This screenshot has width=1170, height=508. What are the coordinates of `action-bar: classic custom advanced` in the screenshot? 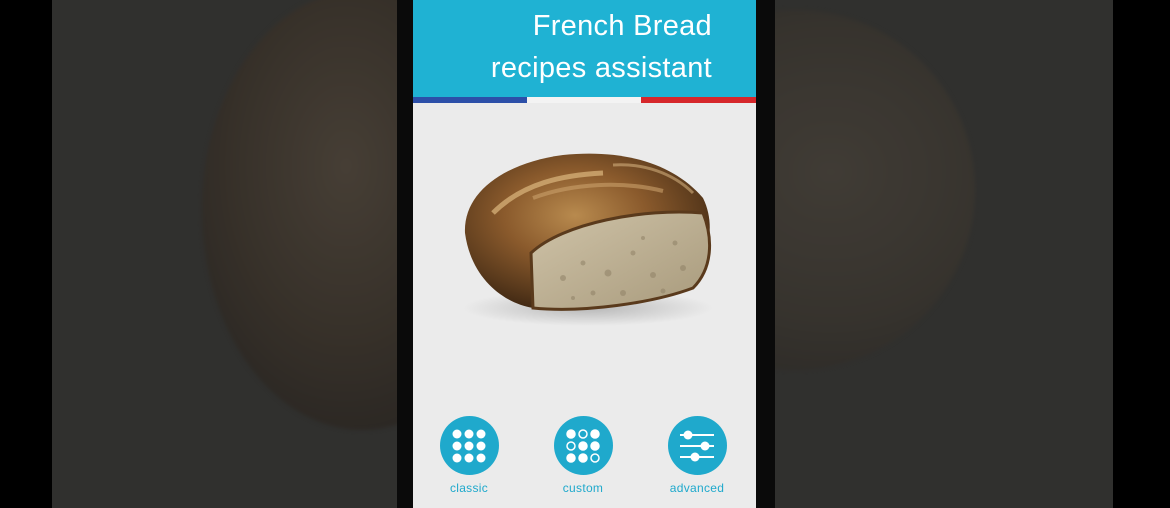 It's located at (584, 460).